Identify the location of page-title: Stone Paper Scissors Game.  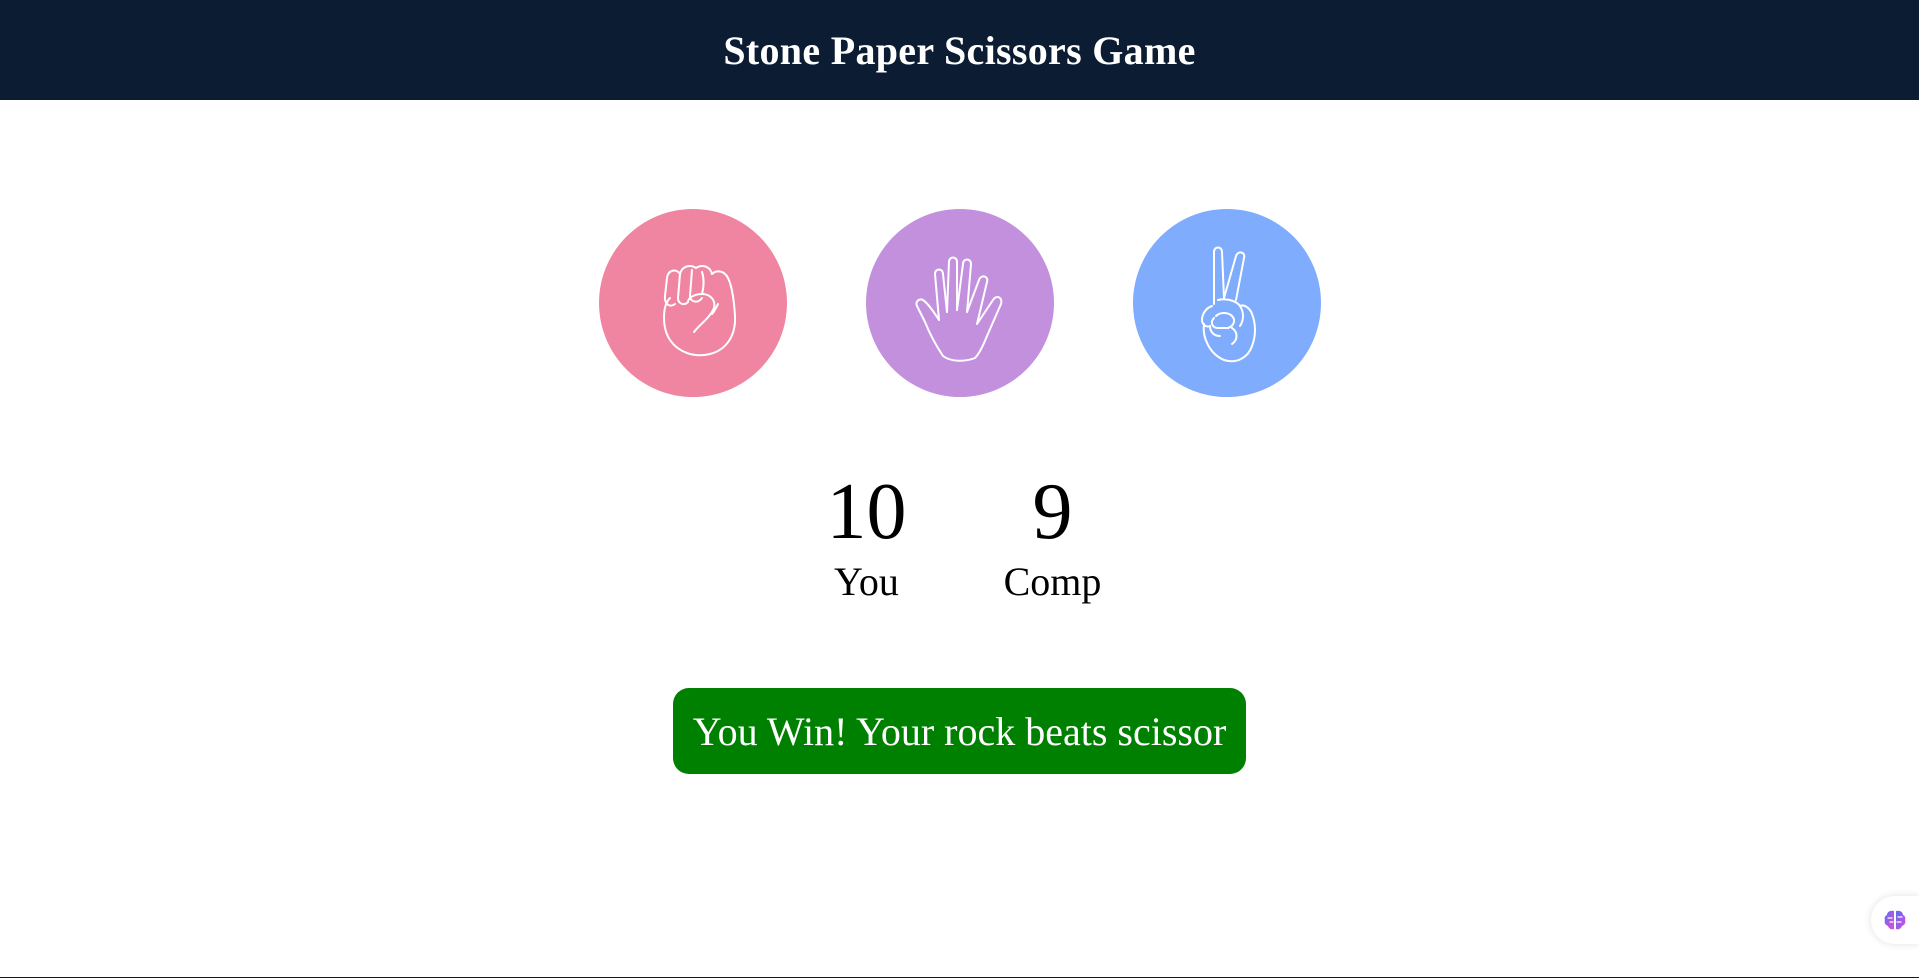
(959, 50).